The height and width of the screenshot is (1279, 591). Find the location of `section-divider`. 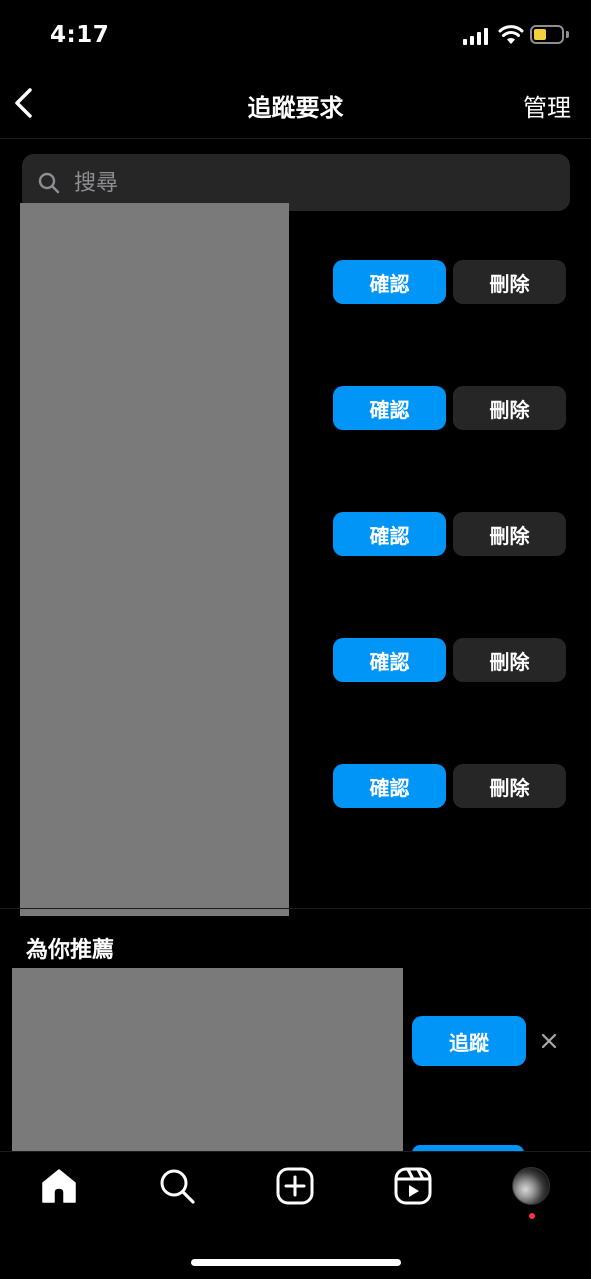

section-divider is located at coordinates (295, 908).